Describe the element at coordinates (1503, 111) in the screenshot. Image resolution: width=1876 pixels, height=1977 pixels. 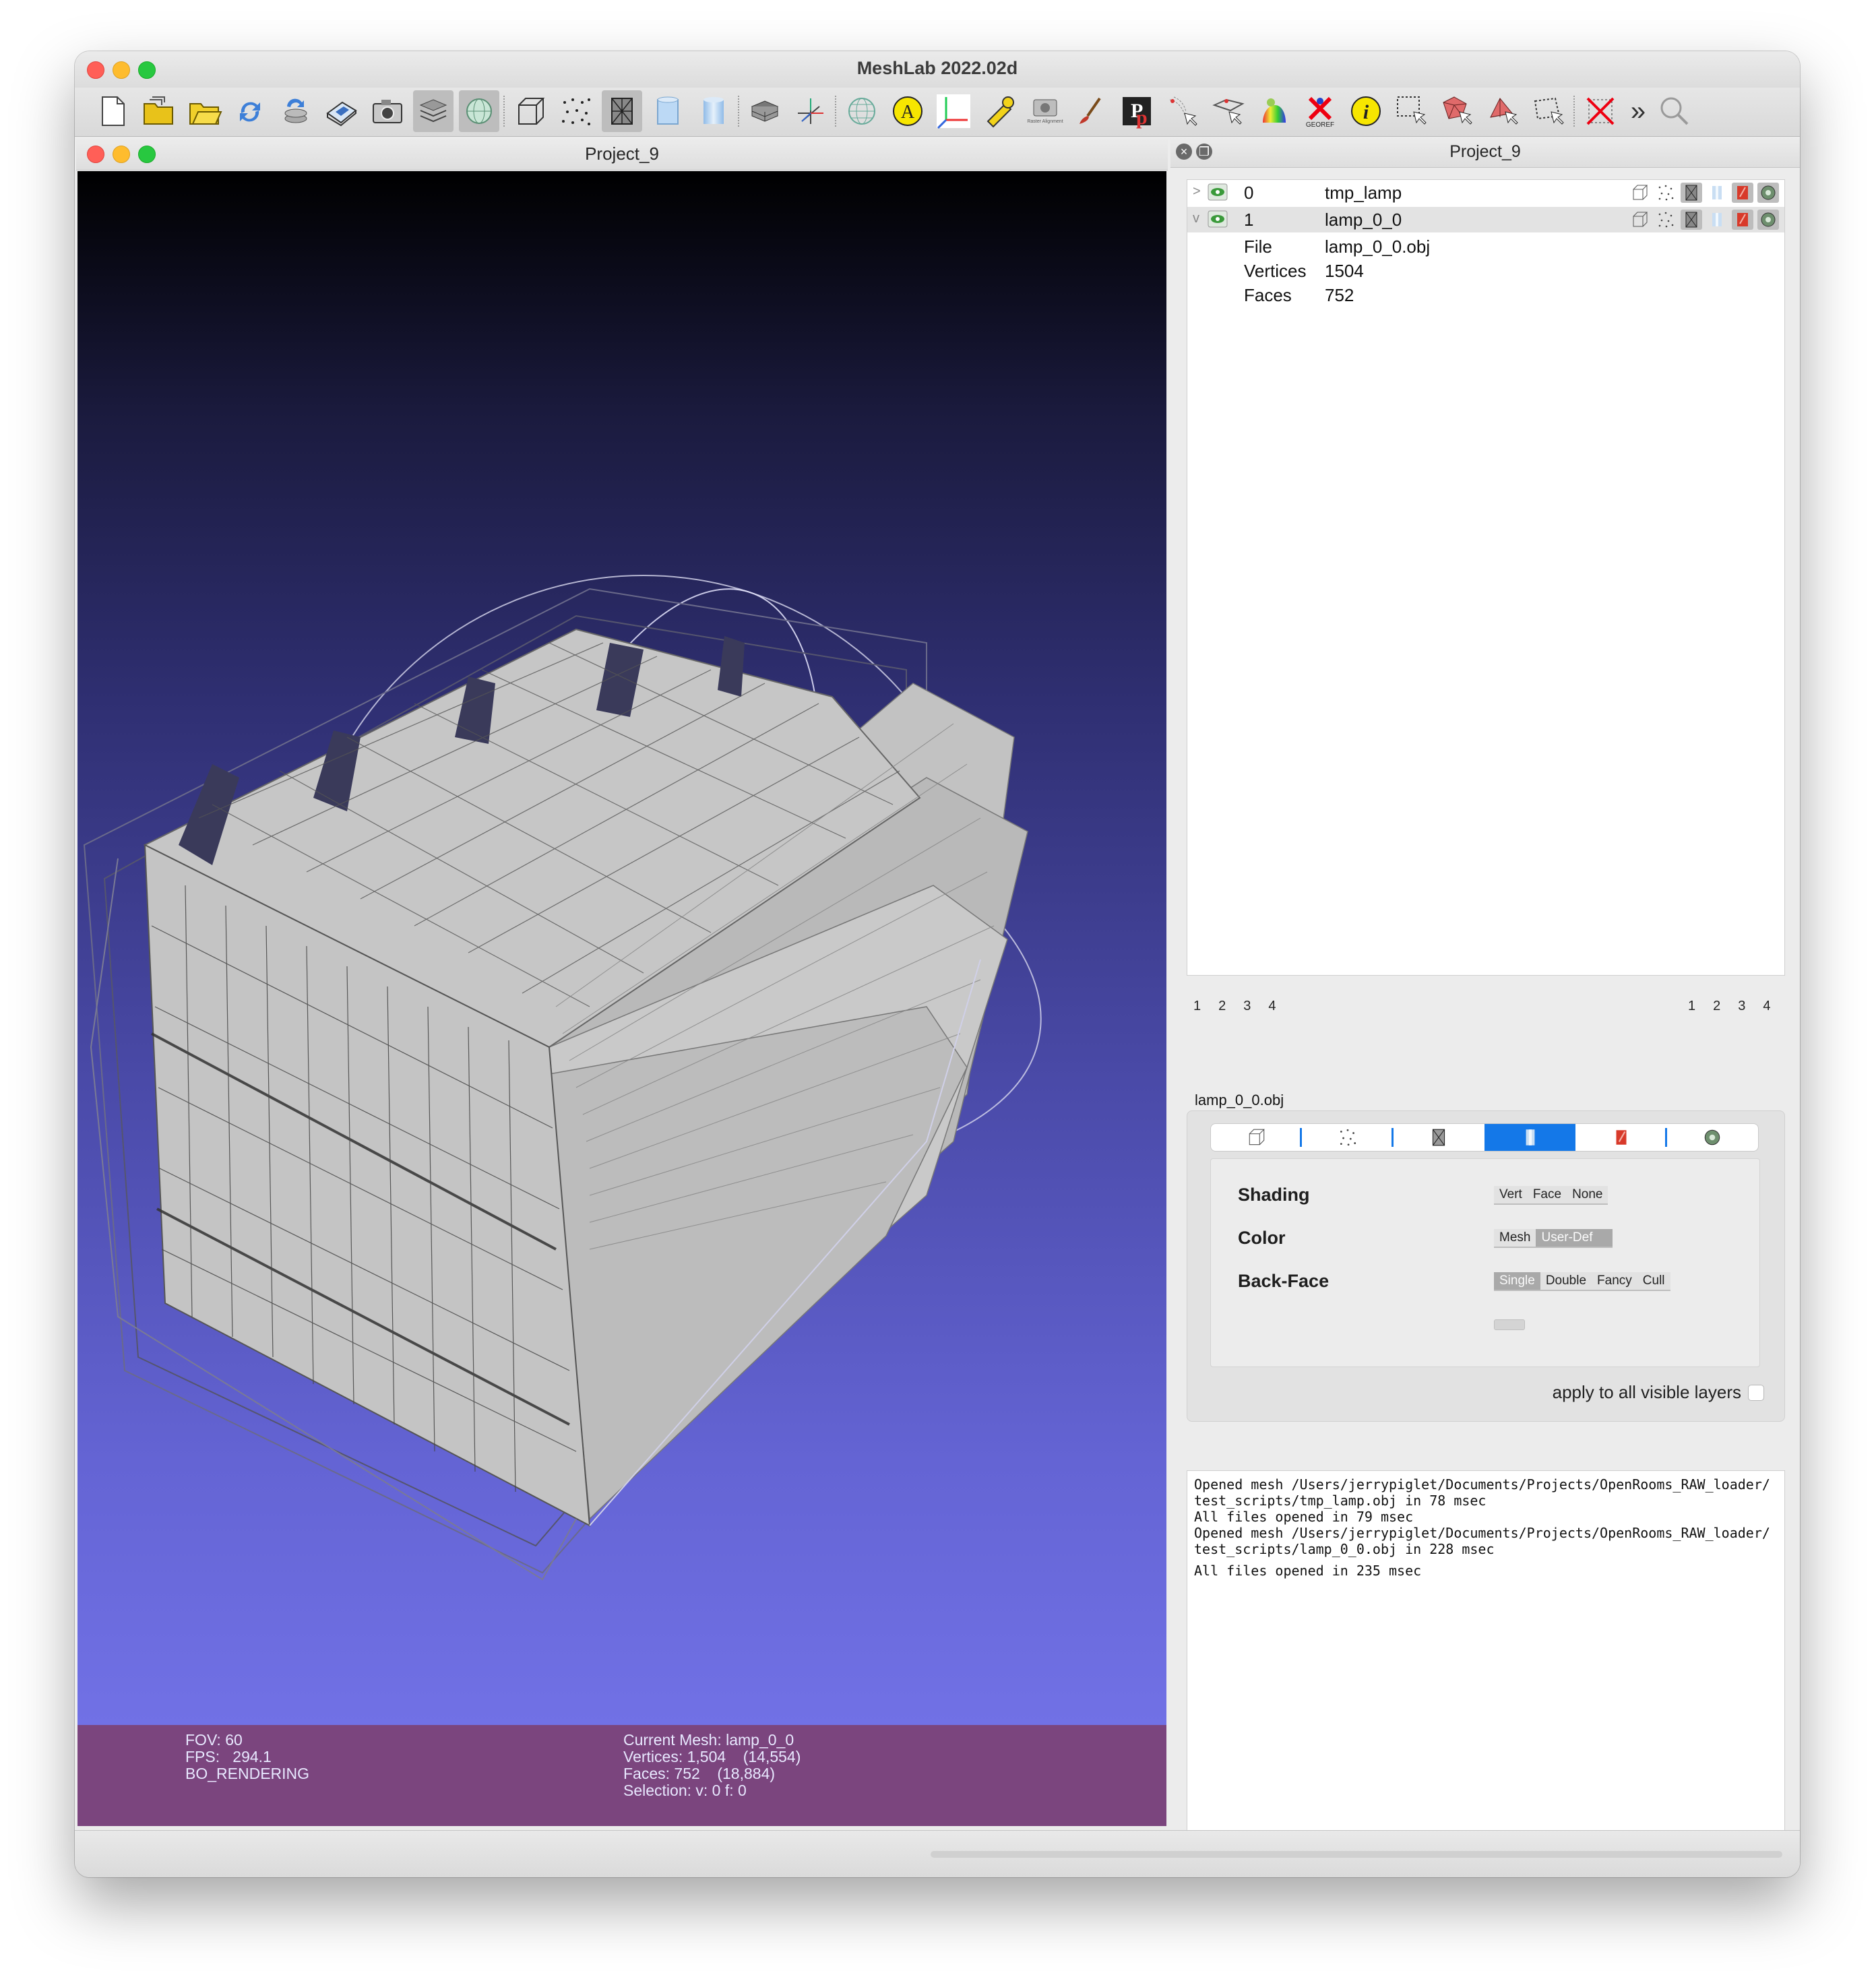
I see `select-connected-button` at that location.